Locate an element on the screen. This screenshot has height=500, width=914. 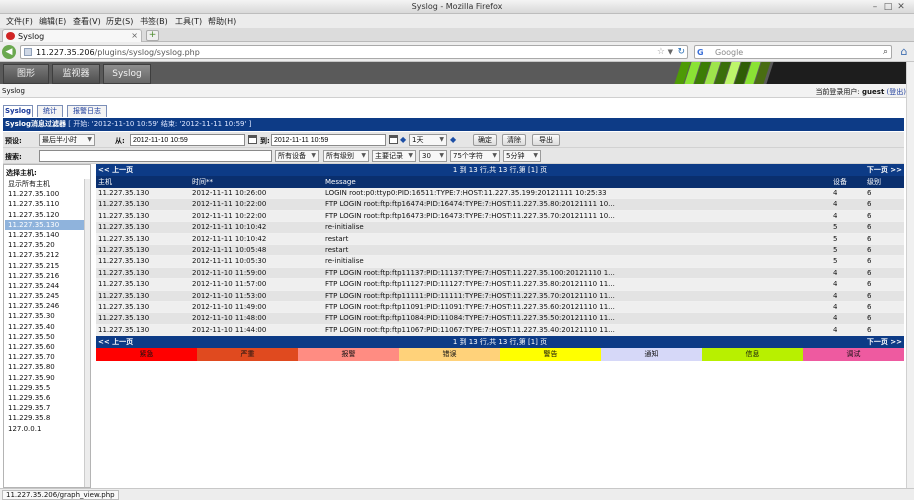
site-identity-icon is located at coordinates (28, 52).